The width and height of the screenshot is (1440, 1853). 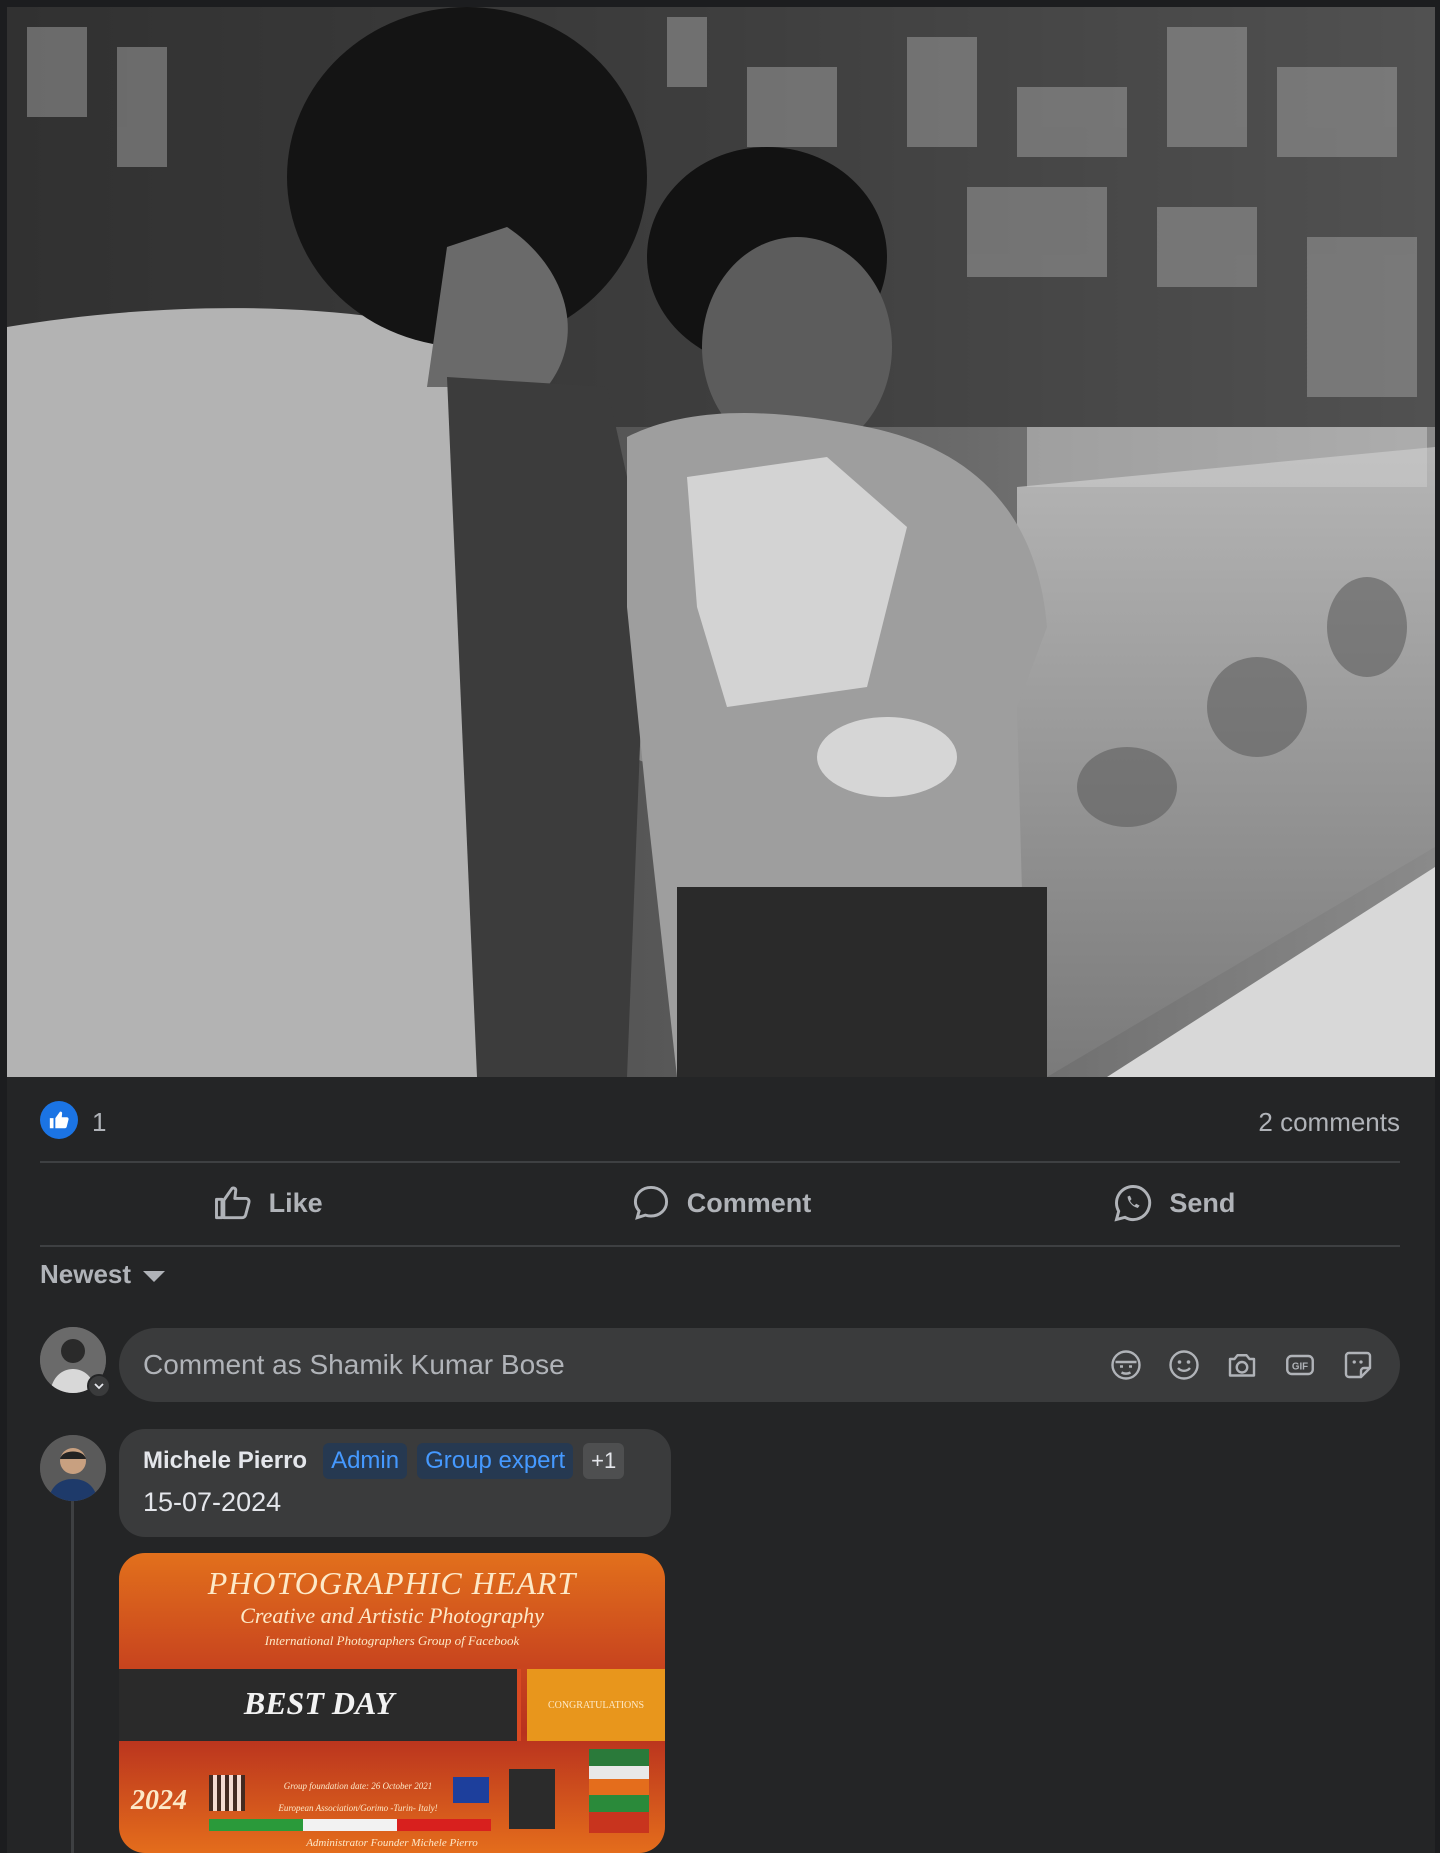 I want to click on send-button: Send, so click(x=1173, y=1203).